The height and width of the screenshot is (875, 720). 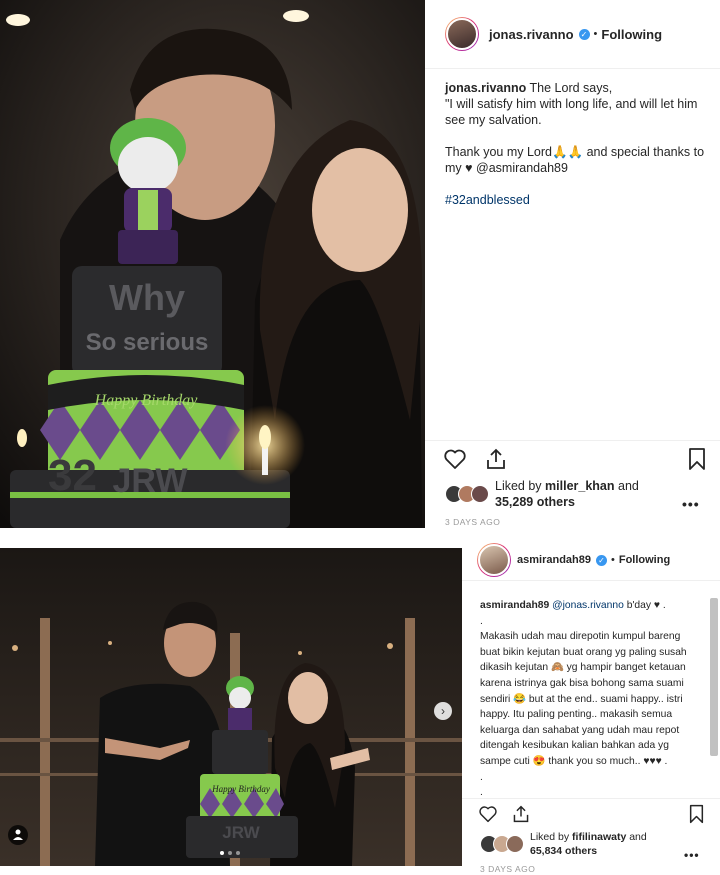 What do you see at coordinates (147, 342) in the screenshot?
I see `cake-mid-text: So serious` at bounding box center [147, 342].